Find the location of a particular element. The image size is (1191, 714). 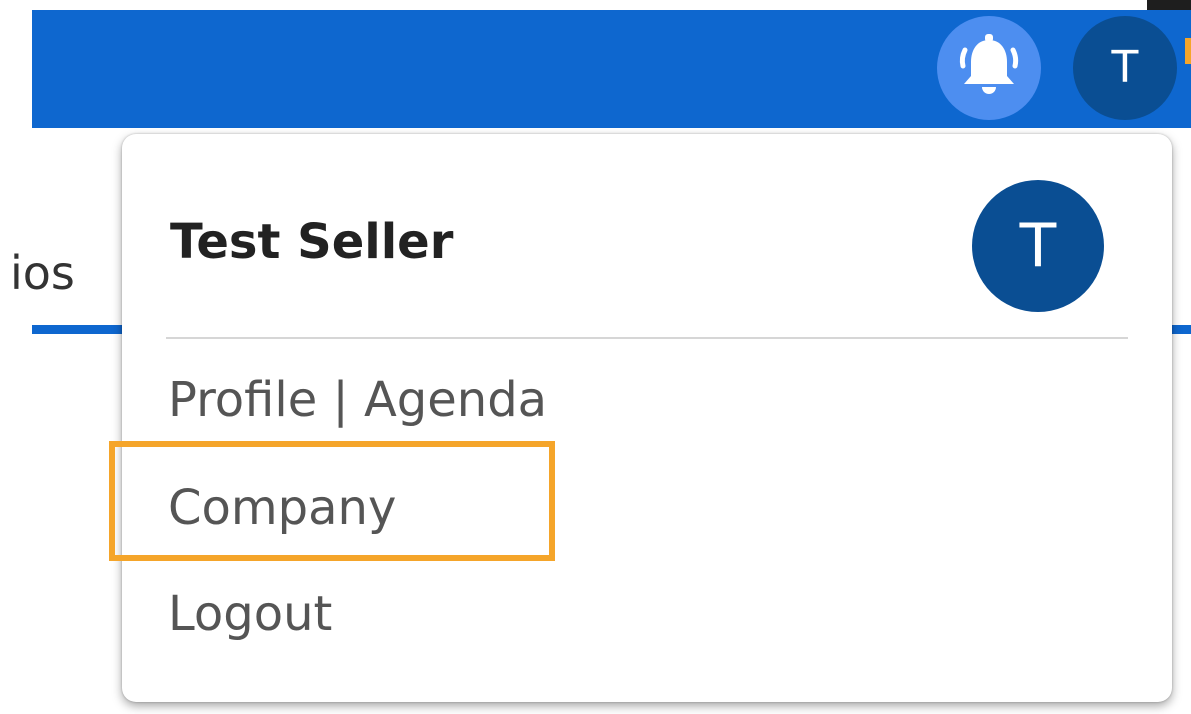

divider is located at coordinates (647, 338).